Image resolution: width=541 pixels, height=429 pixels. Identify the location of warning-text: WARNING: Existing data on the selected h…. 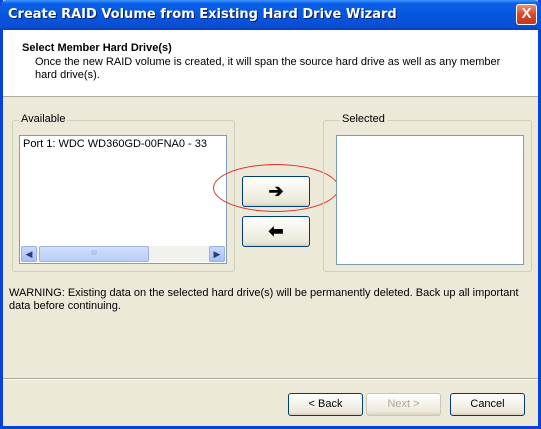
(264, 299).